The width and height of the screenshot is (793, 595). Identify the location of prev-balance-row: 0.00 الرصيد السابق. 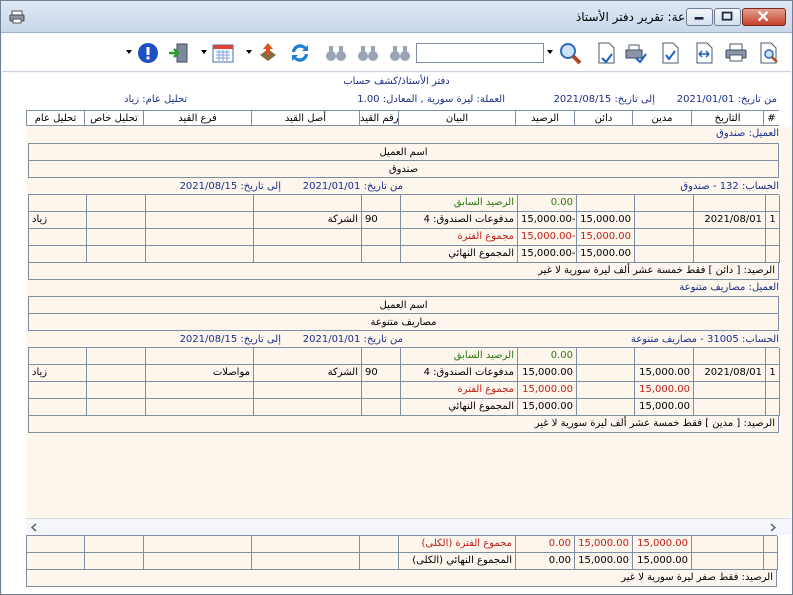
(404, 356).